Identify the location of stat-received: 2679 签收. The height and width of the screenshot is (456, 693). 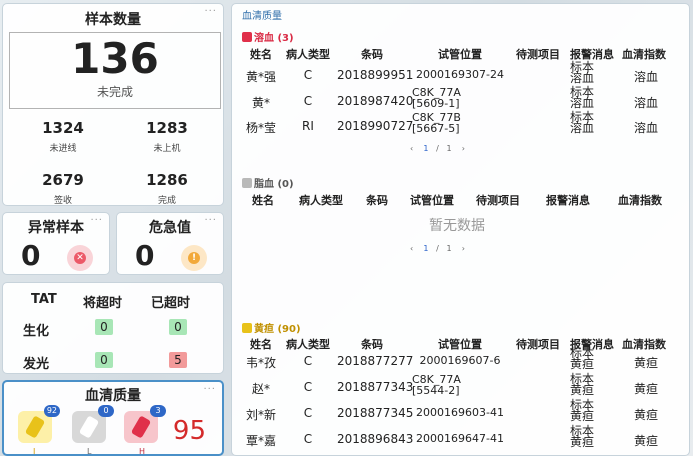
(63, 188).